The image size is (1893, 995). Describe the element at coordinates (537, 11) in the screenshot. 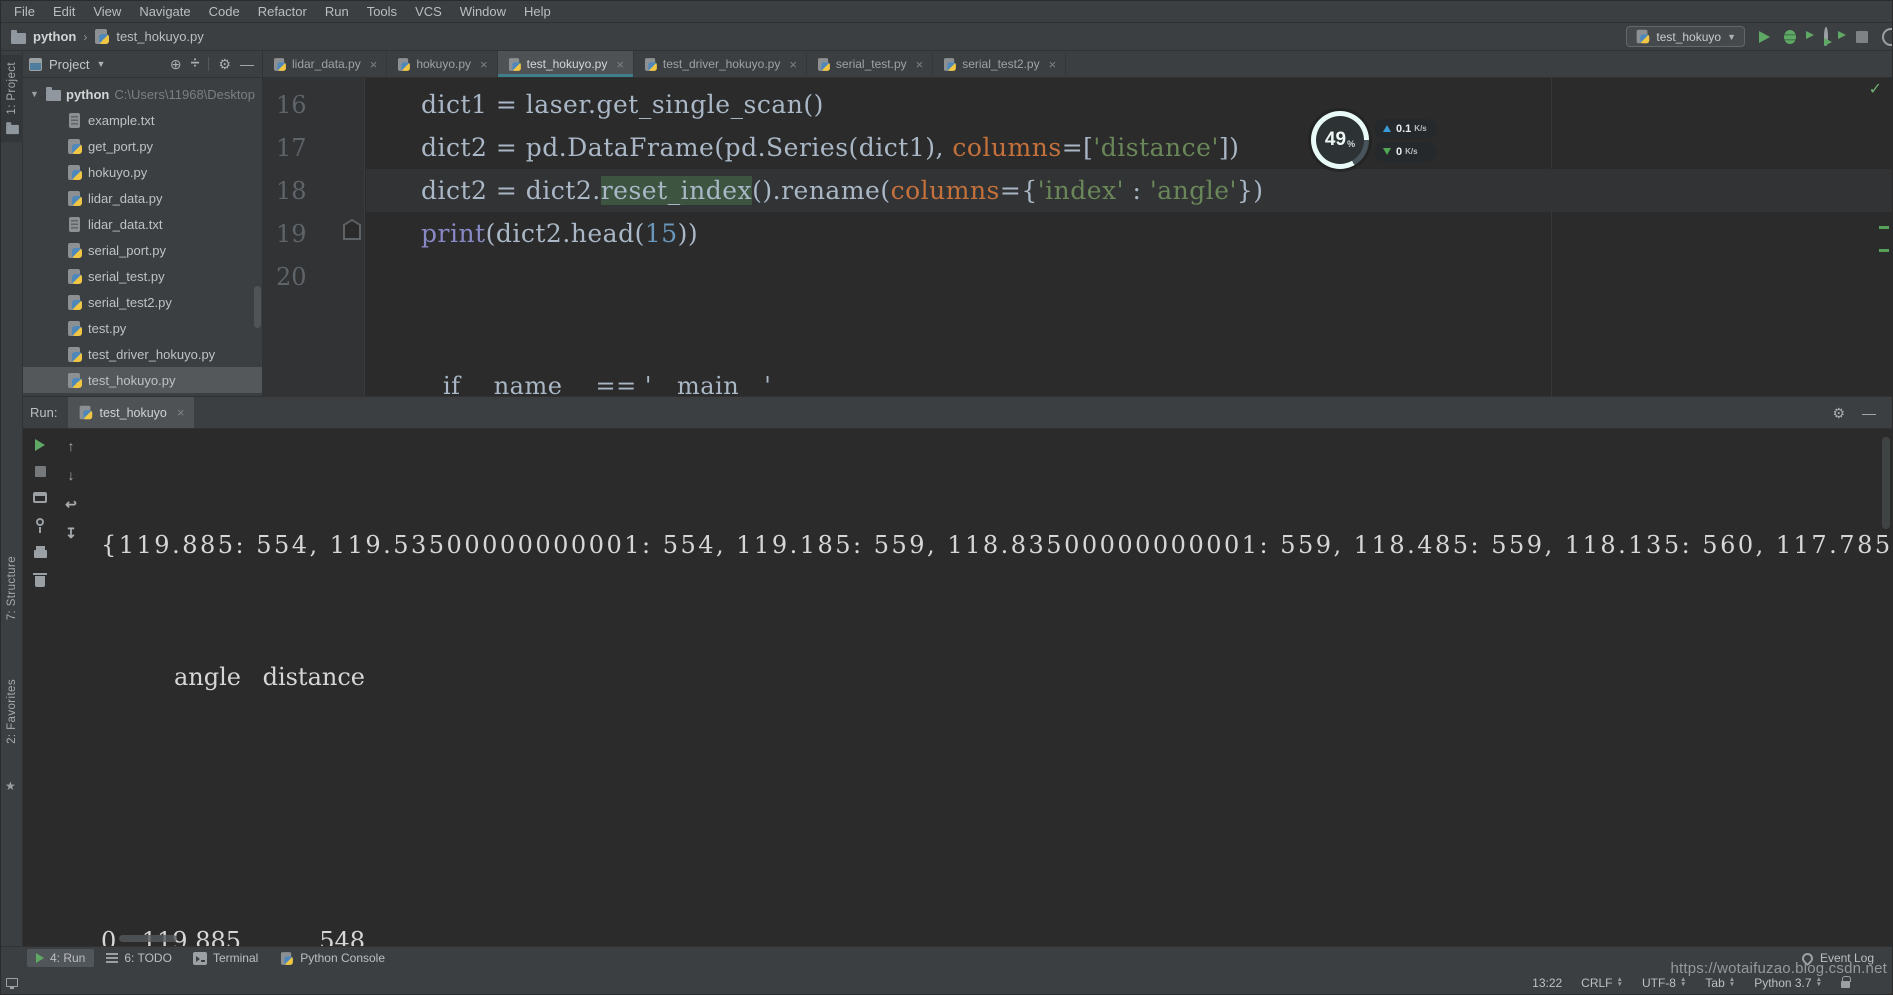

I see `menu-item: Help` at that location.